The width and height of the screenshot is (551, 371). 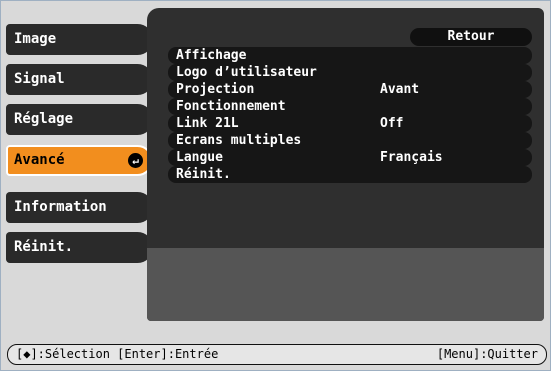 What do you see at coordinates (350, 174) in the screenshot?
I see `menu-row-reinit: Réinit.` at bounding box center [350, 174].